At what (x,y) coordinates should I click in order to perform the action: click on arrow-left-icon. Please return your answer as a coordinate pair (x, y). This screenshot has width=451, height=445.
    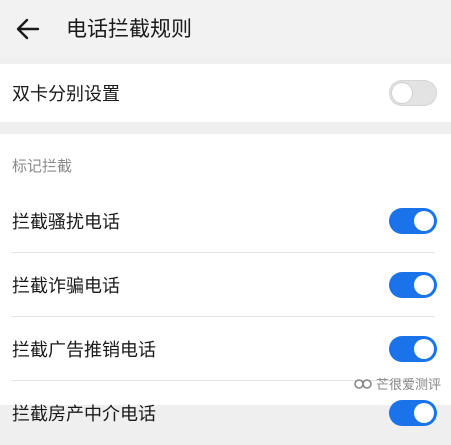
    Looking at the image, I should click on (28, 29).